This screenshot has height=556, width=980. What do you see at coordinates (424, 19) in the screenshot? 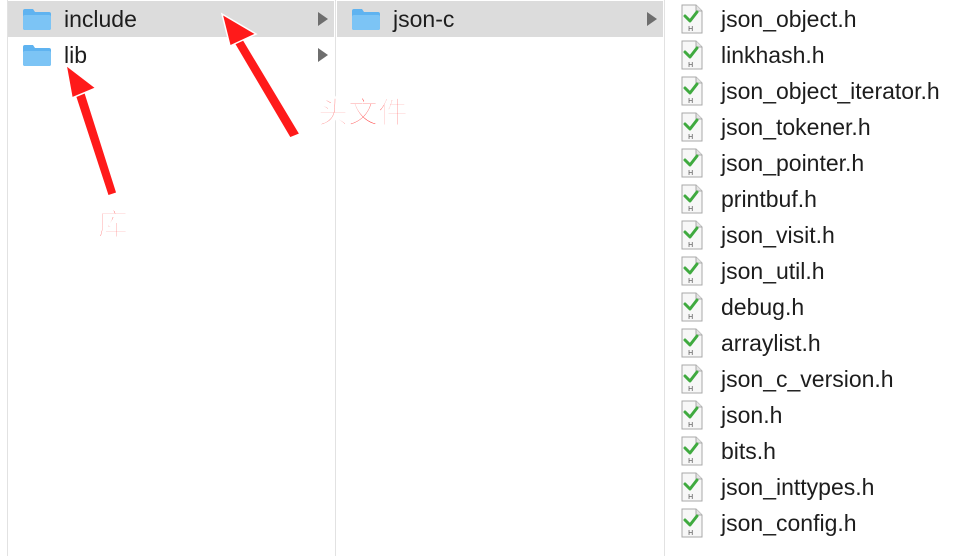
I see `folder-name: json-c` at bounding box center [424, 19].